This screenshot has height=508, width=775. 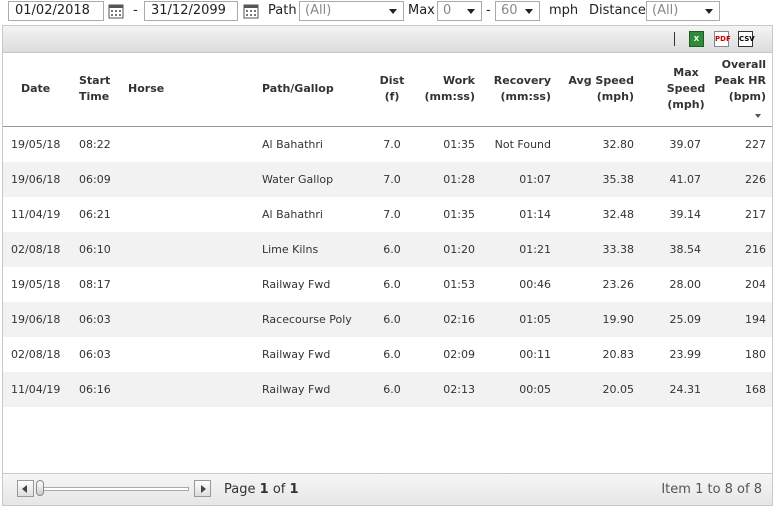 I want to click on cell-recovery: 00:11, so click(x=535, y=354).